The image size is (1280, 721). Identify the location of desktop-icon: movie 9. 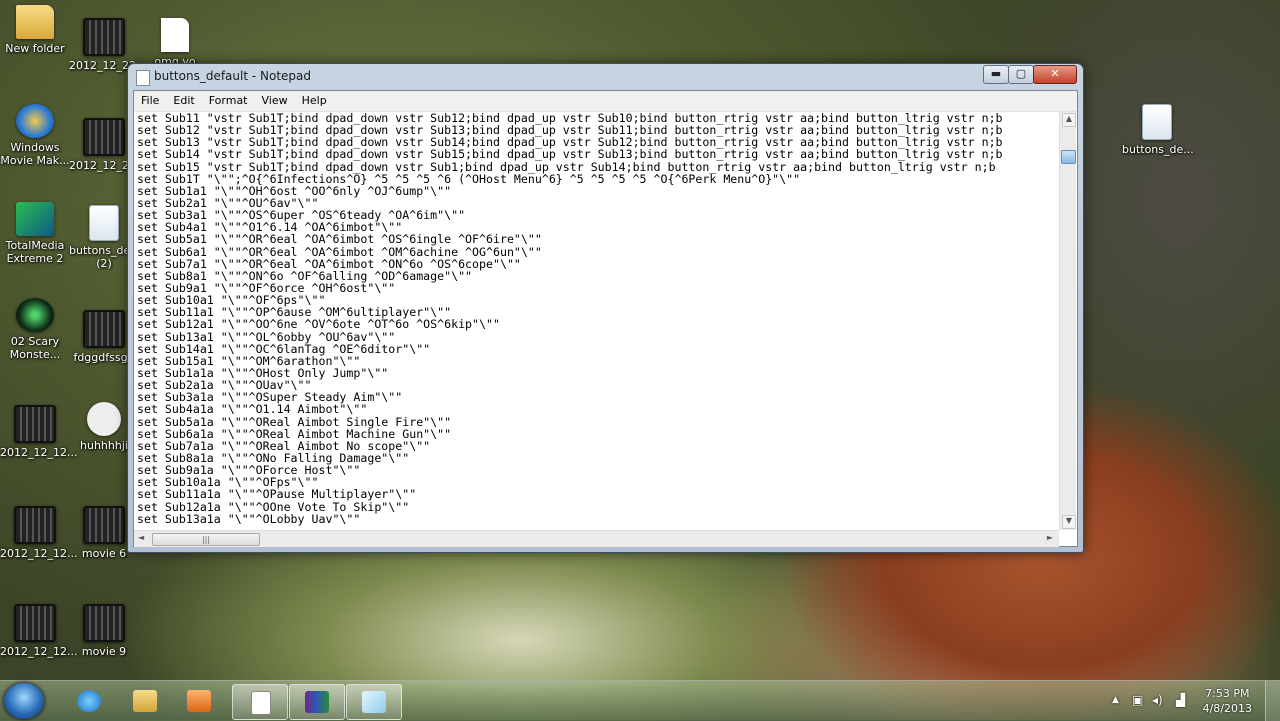
(104, 631).